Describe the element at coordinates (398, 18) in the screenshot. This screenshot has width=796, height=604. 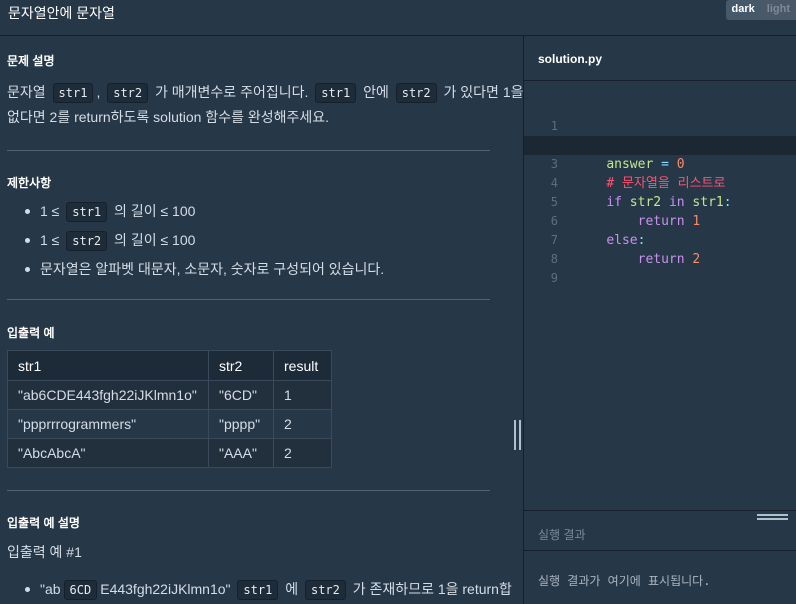
I see `top-bar: 문자열안에 문자열 dark light` at that location.